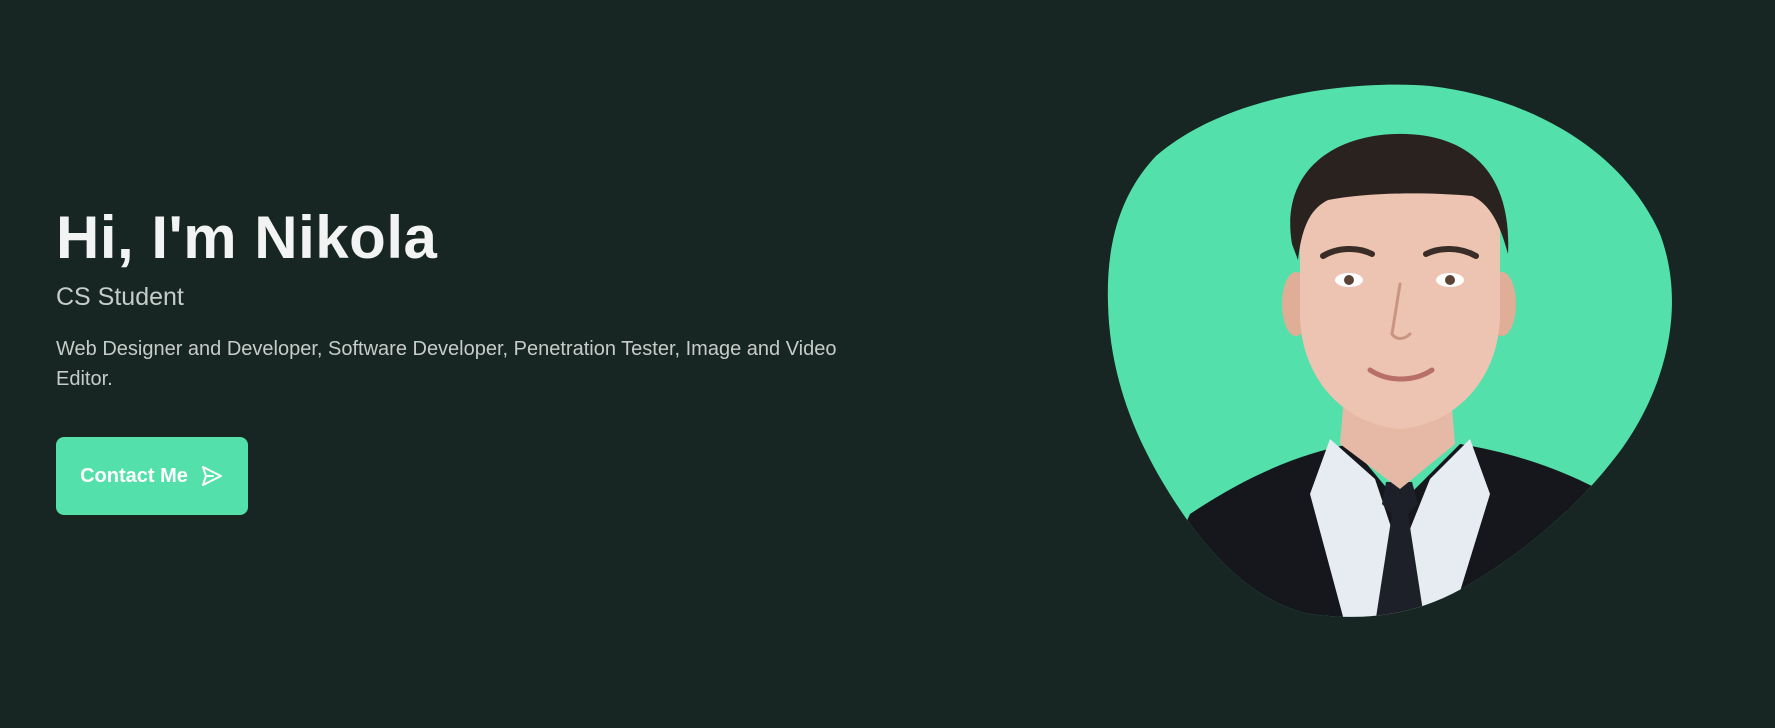  What do you see at coordinates (212, 476) in the screenshot?
I see `send-icon` at bounding box center [212, 476].